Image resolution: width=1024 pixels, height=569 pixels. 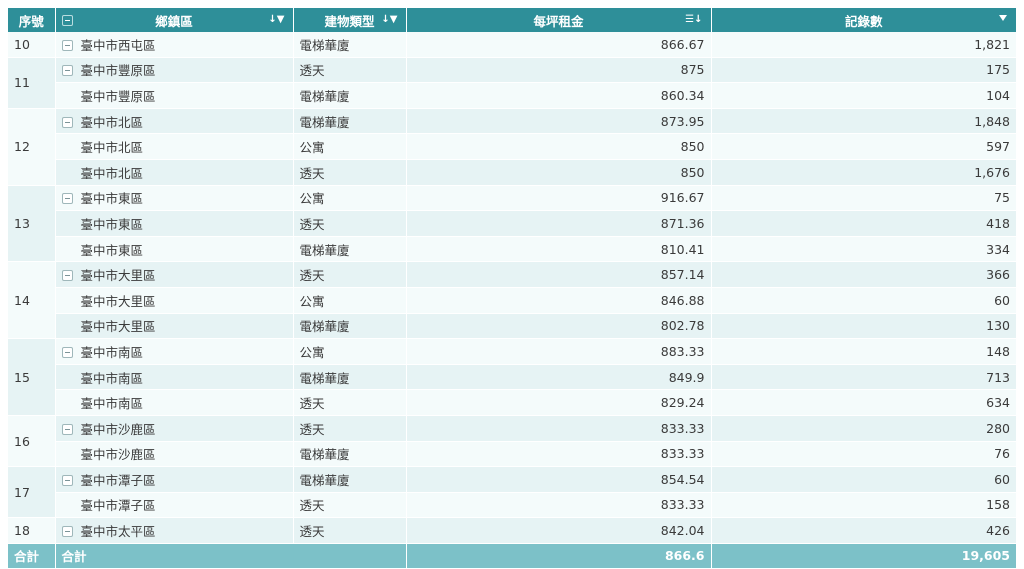 I want to click on row-count: 634, so click(x=863, y=402).